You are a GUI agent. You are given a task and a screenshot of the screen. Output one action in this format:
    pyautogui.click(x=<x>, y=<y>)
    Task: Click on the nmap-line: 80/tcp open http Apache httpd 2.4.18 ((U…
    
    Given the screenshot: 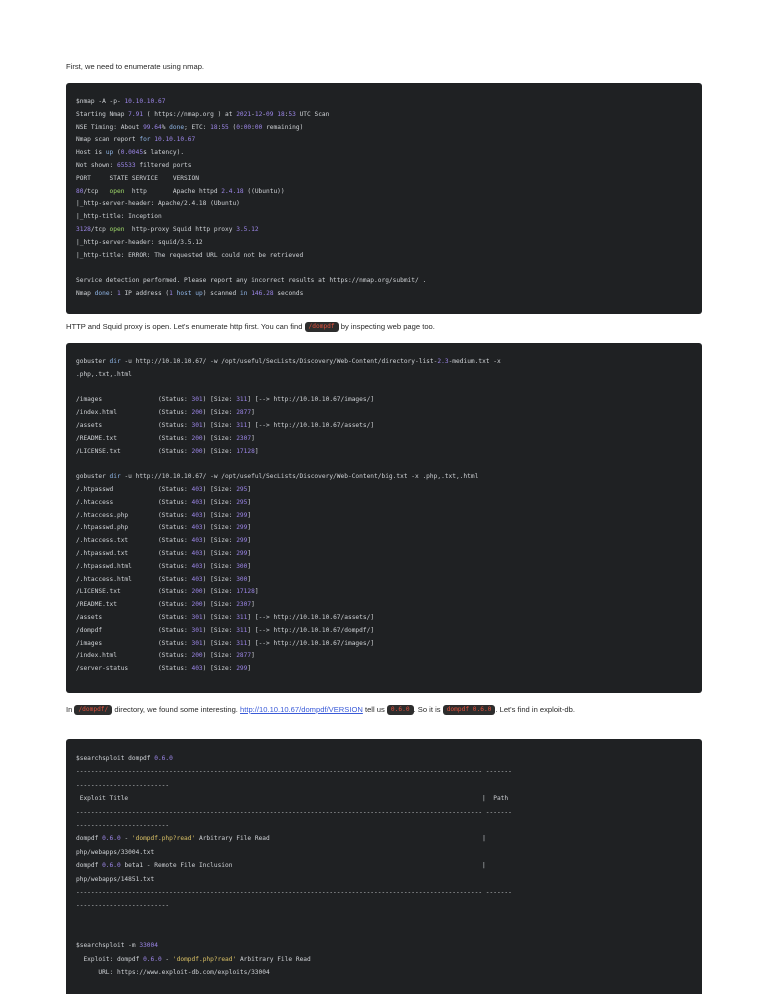 What is the action you would take?
    pyautogui.click(x=180, y=191)
    